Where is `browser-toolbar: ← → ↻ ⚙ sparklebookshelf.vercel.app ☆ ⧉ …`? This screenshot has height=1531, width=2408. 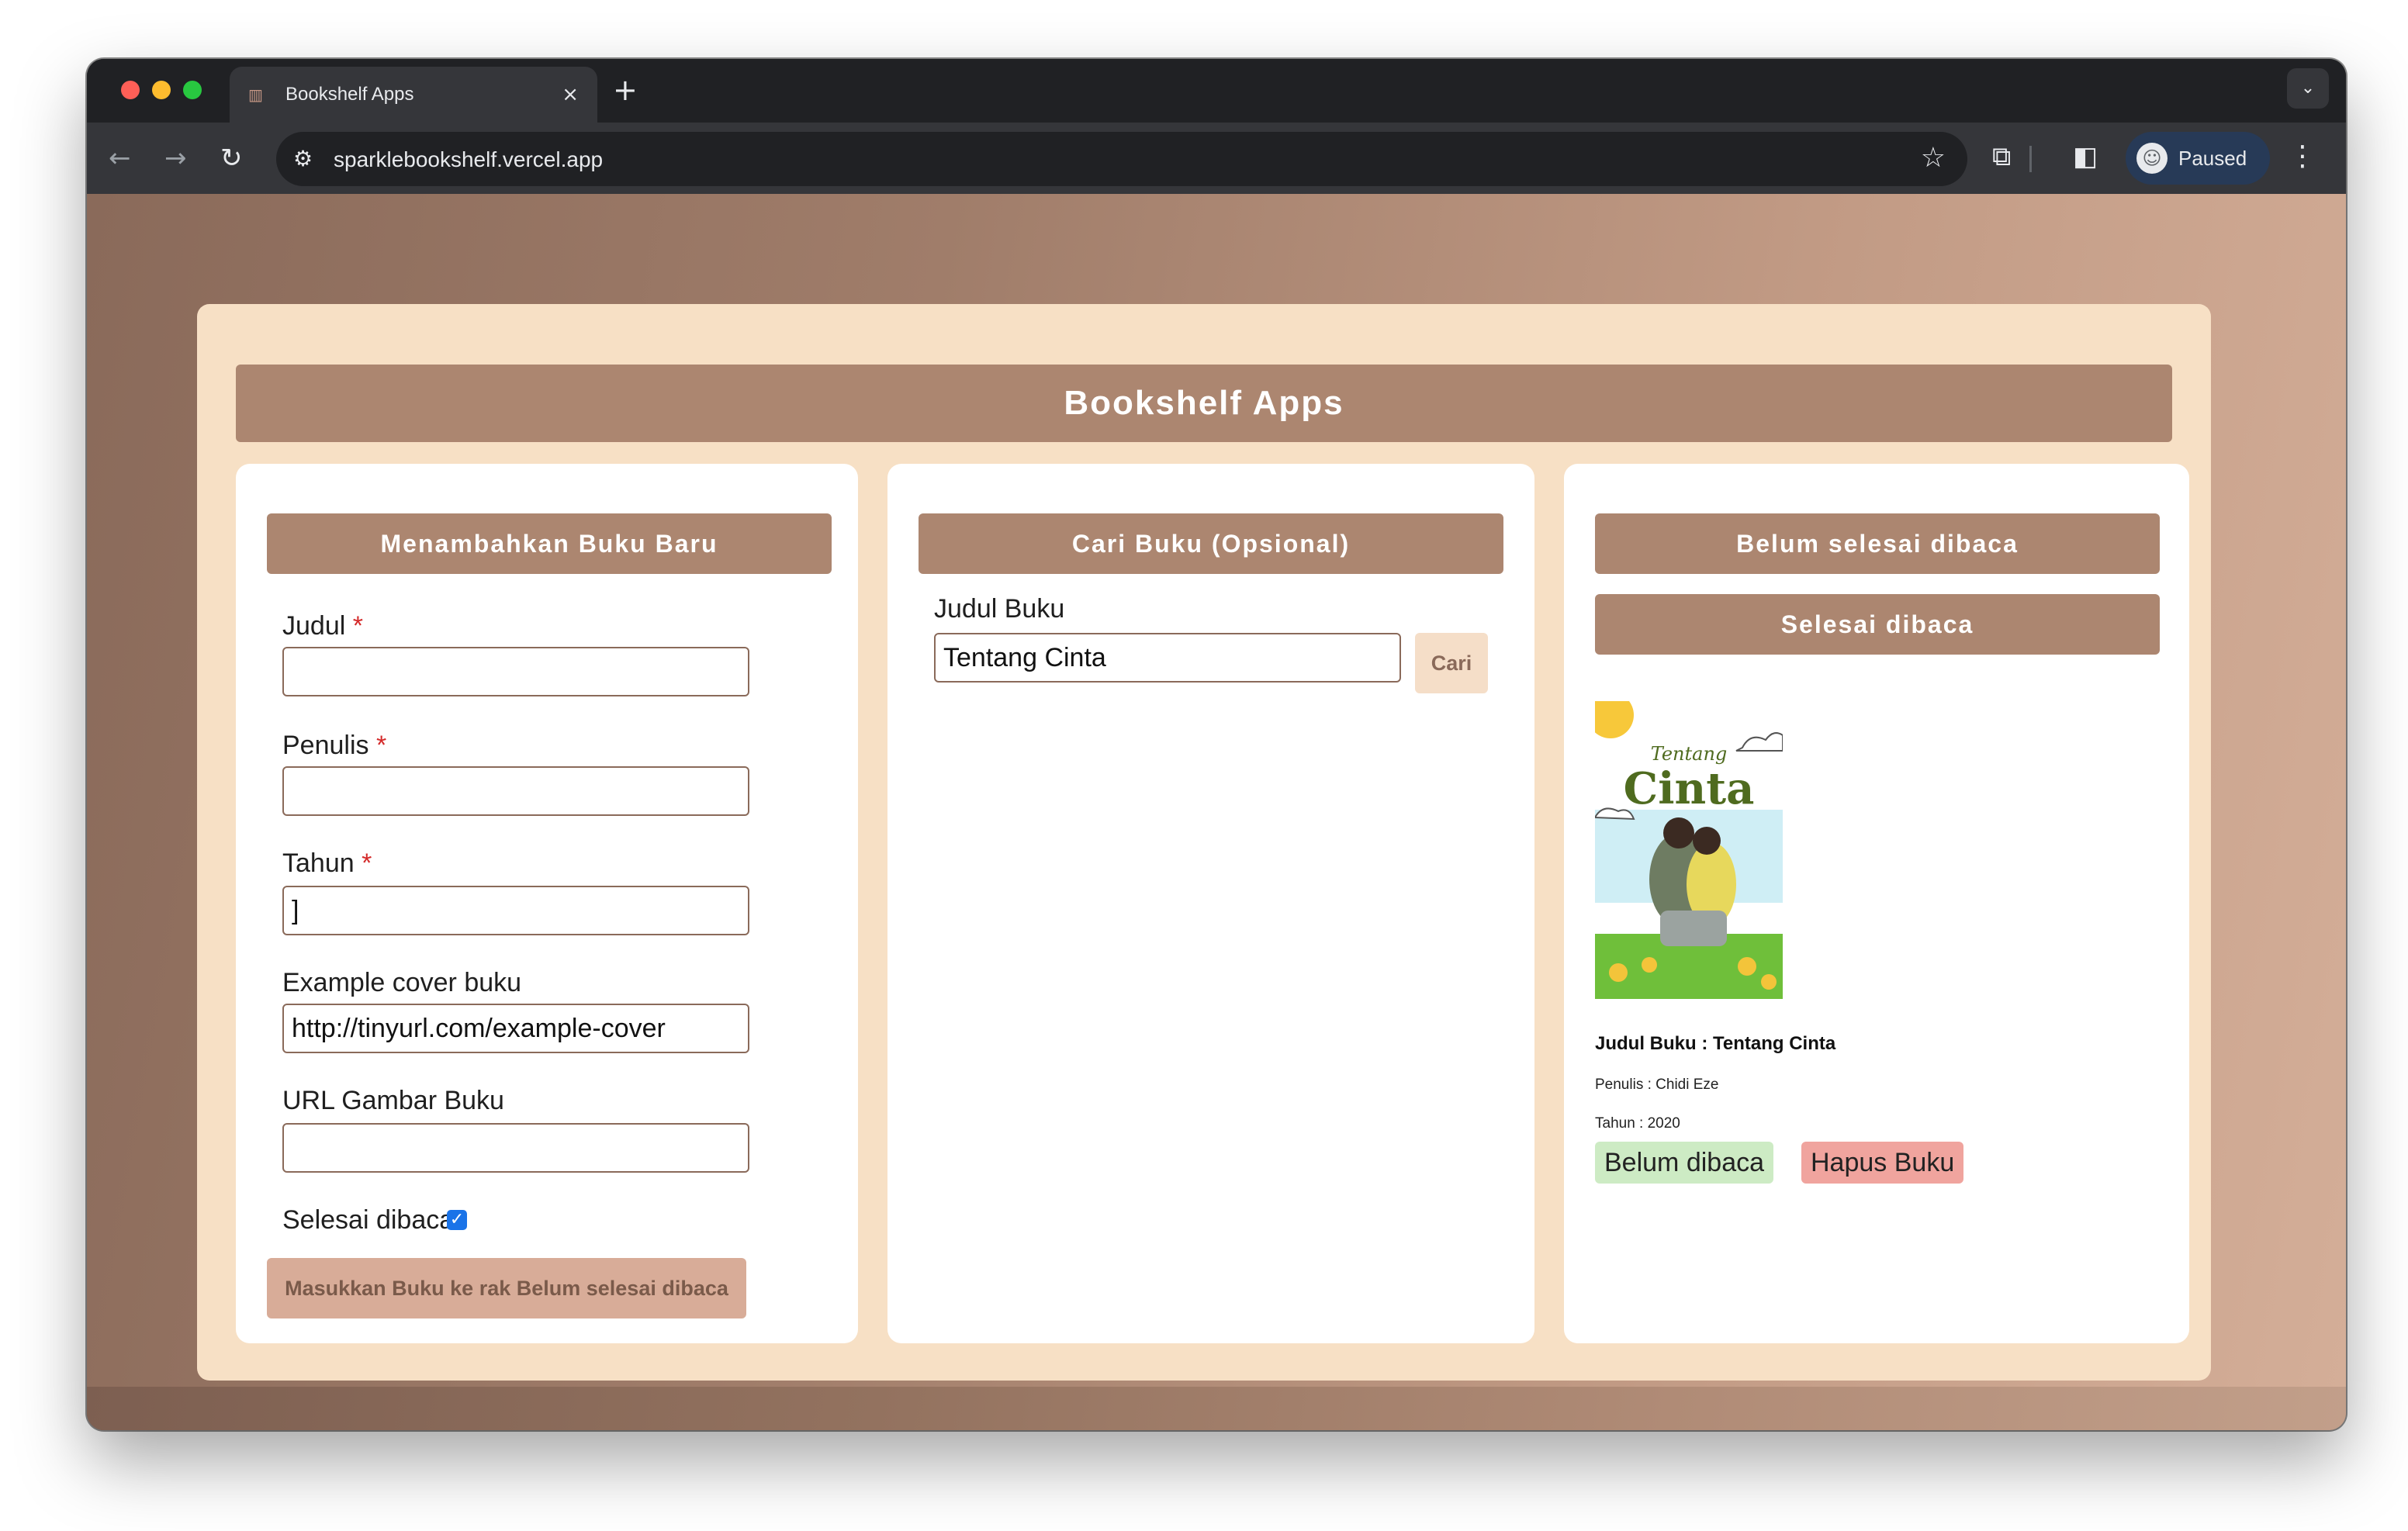
browser-toolbar: ← → ↻ ⚙ sparklebookshelf.vercel.app ☆ ⧉ … is located at coordinates (1216, 158).